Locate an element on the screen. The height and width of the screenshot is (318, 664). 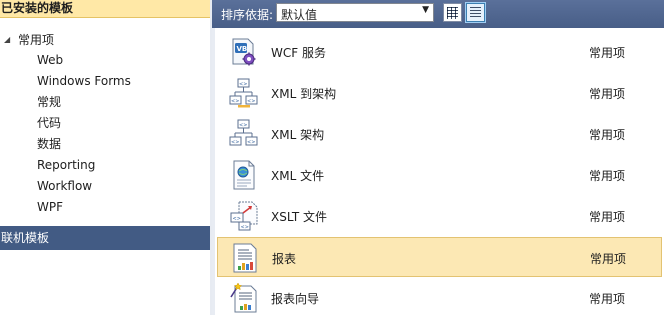
template-row-wcf-service: VB WCF 服务 常用项 is located at coordinates (439, 52).